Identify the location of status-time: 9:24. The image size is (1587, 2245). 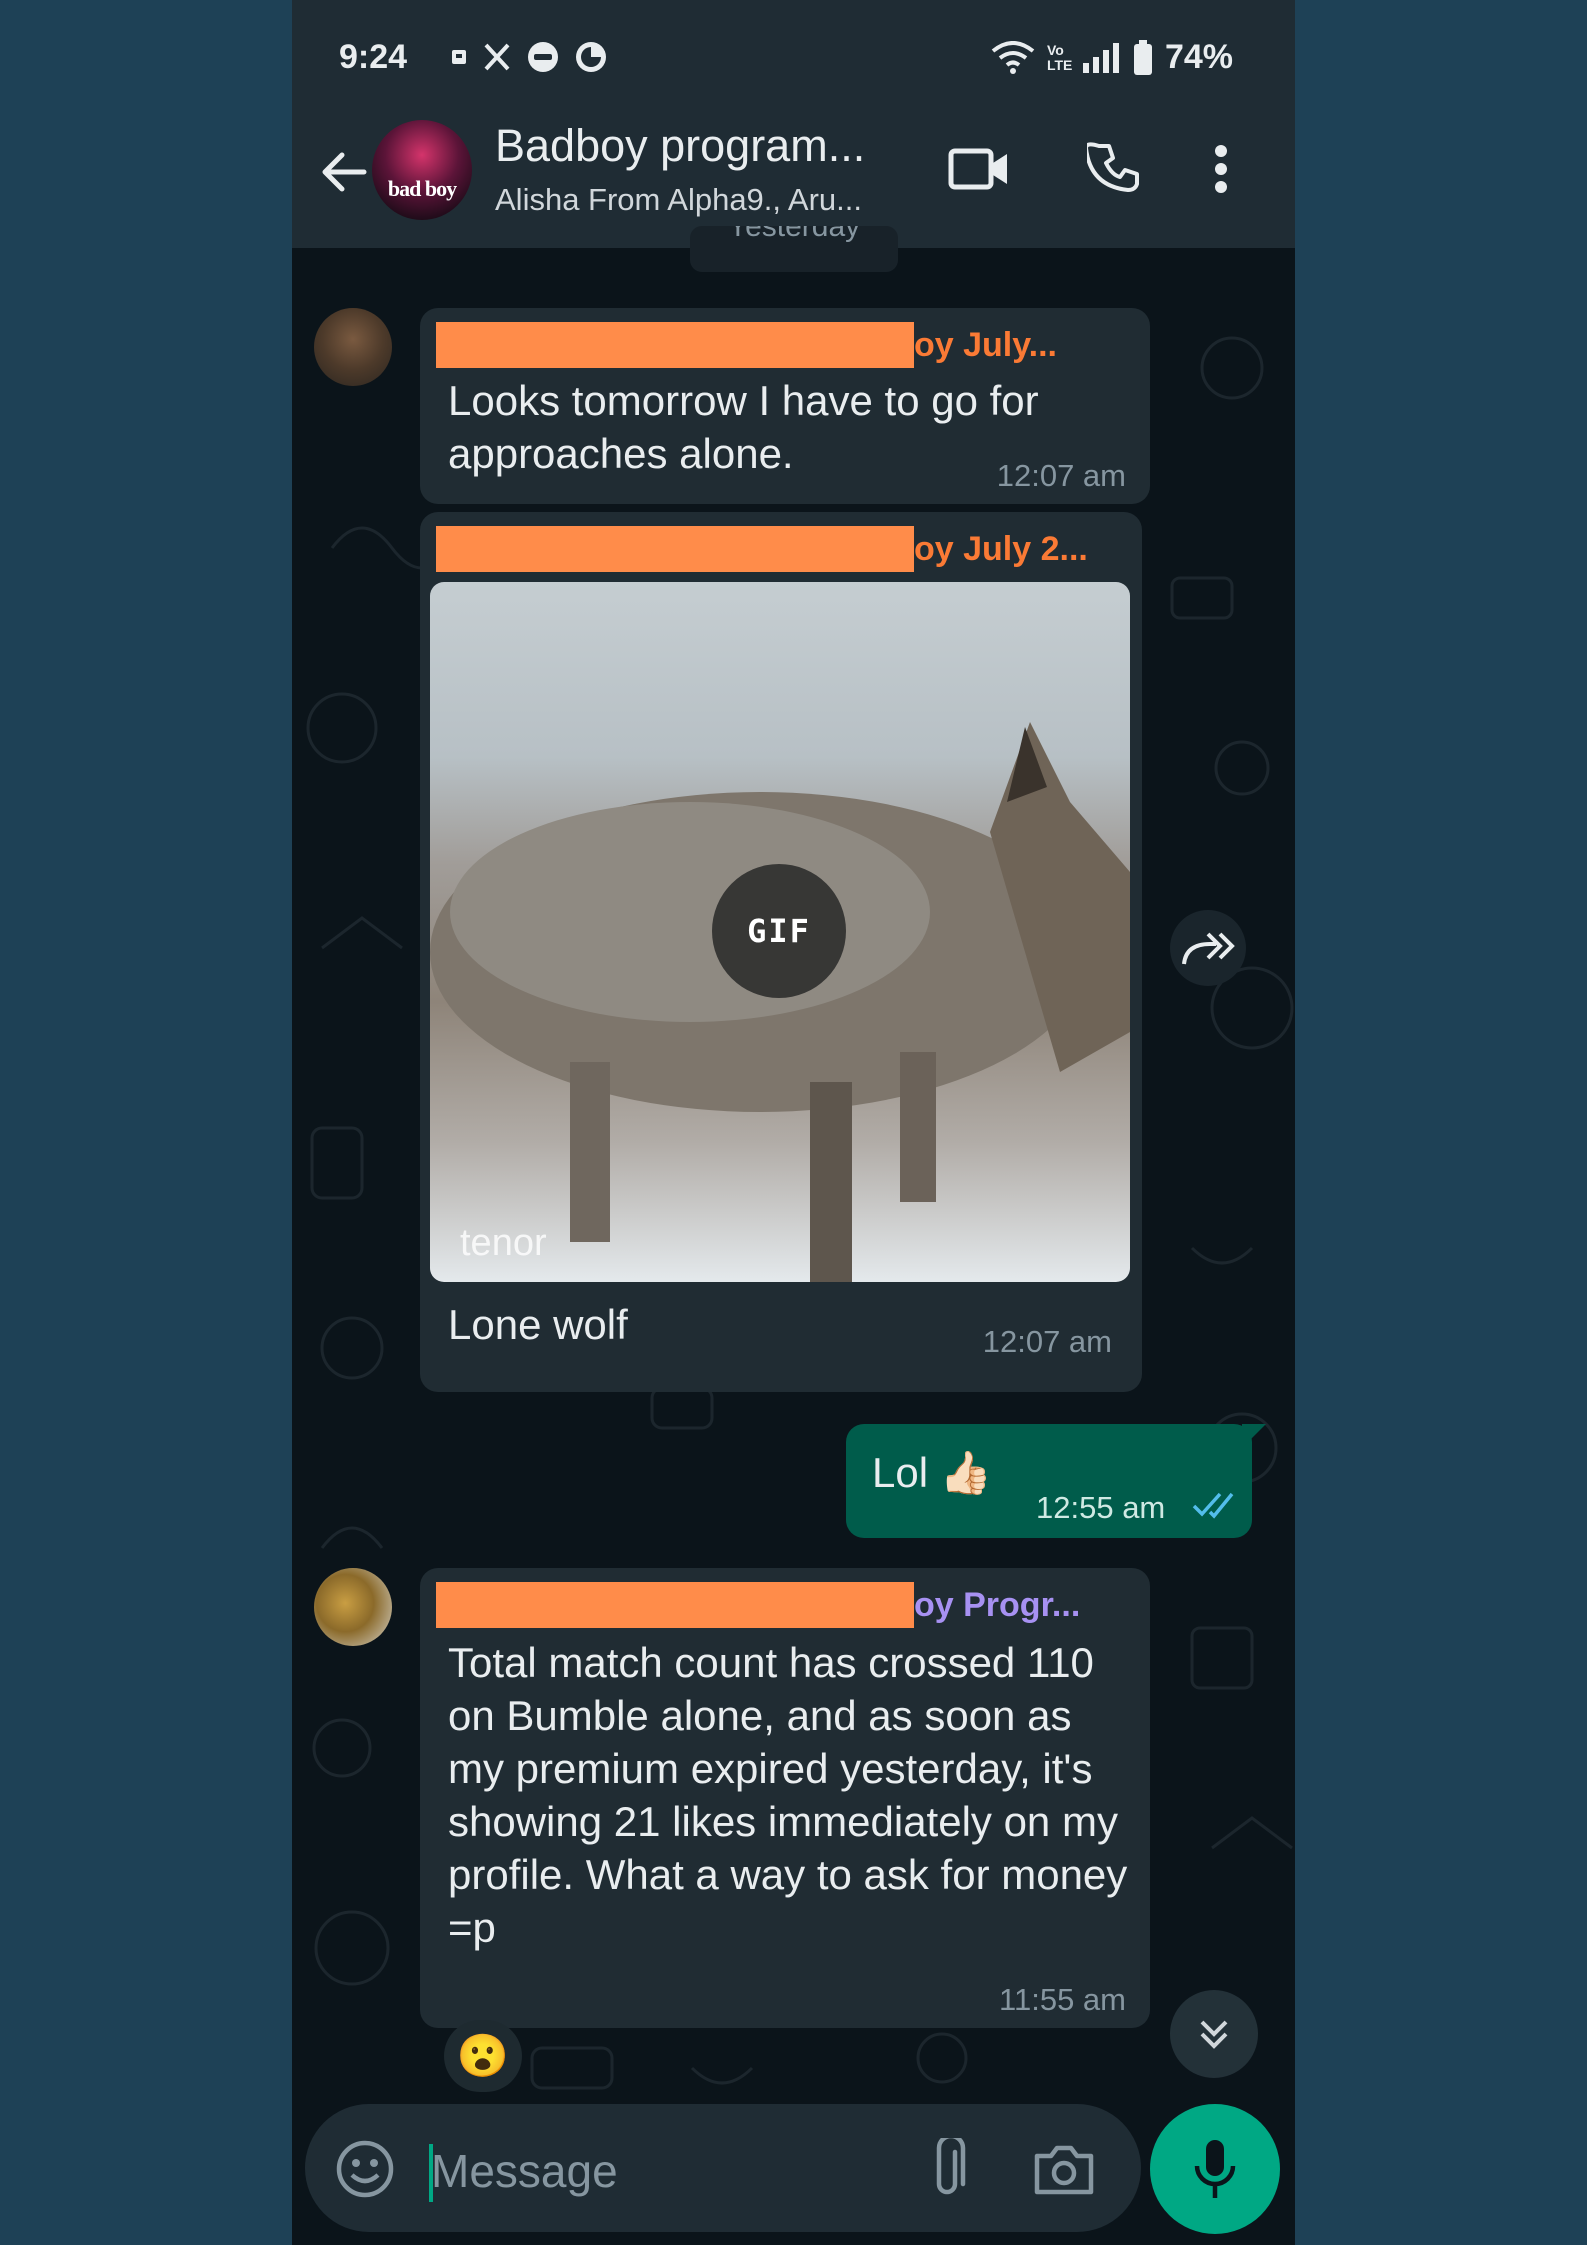
(373, 57).